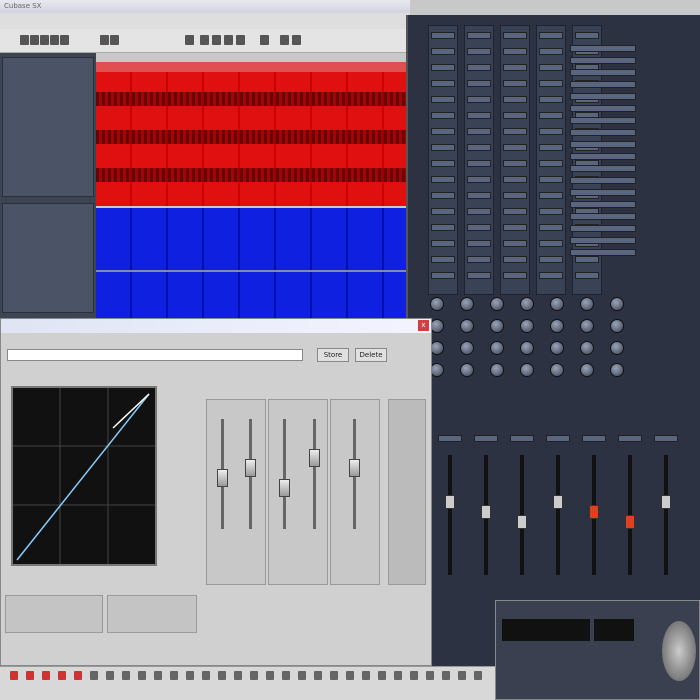  I want to click on track-left, so click(48, 127).